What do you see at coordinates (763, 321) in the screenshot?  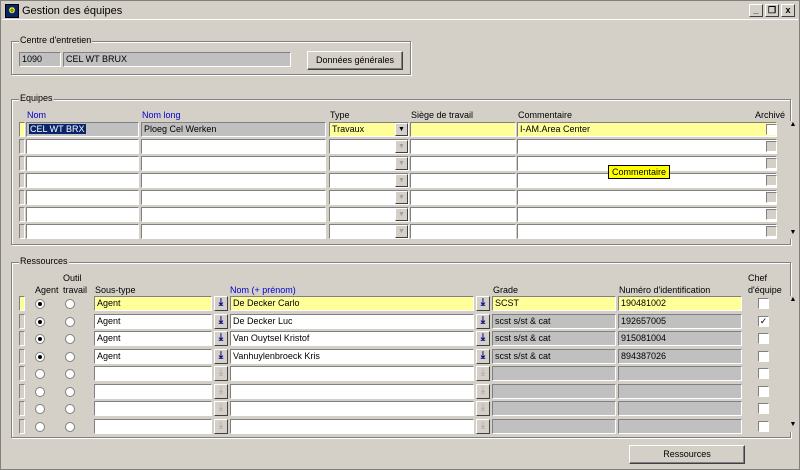 I see `chef-equipe-checkbox: ✓` at bounding box center [763, 321].